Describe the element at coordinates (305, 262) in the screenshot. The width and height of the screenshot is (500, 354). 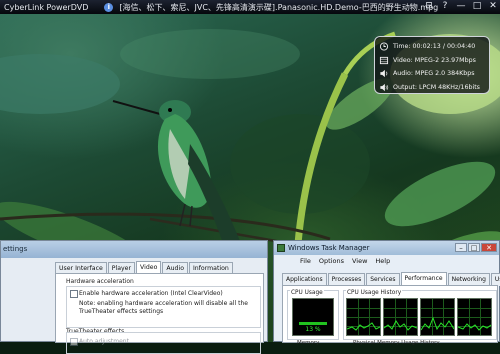
I see `menu-file: File` at that location.